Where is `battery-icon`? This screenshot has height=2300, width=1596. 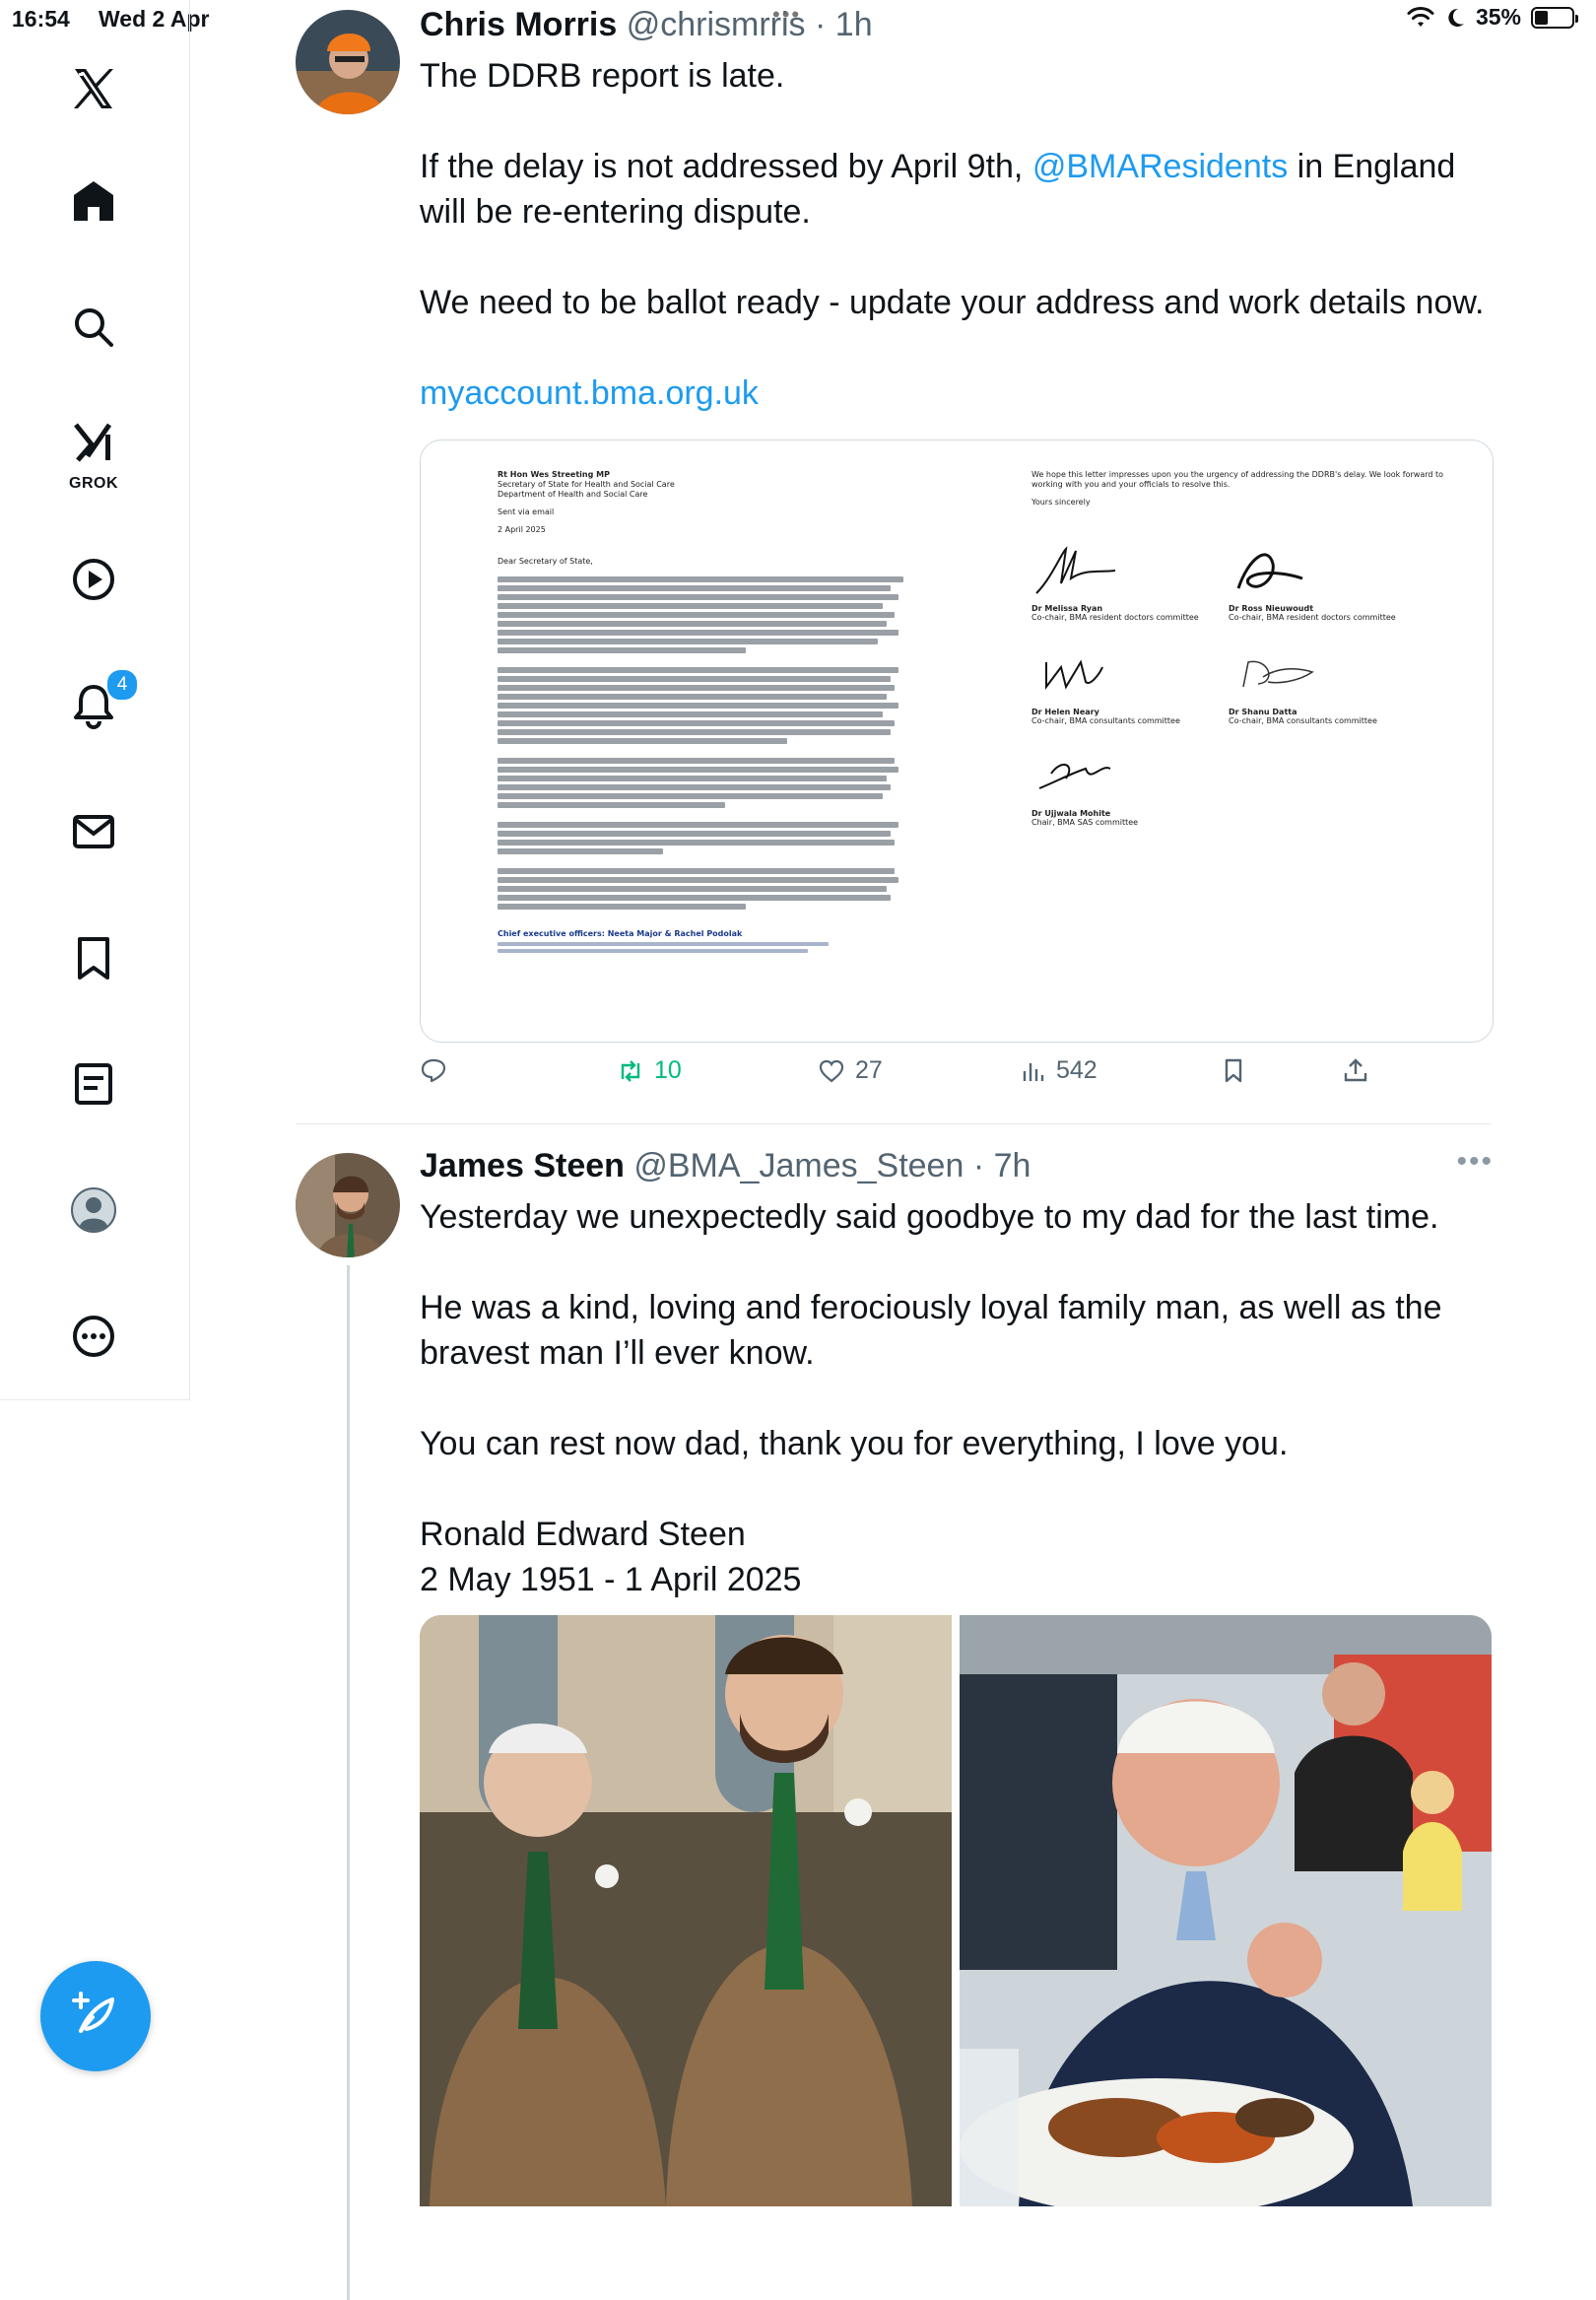
battery-icon is located at coordinates (1555, 17).